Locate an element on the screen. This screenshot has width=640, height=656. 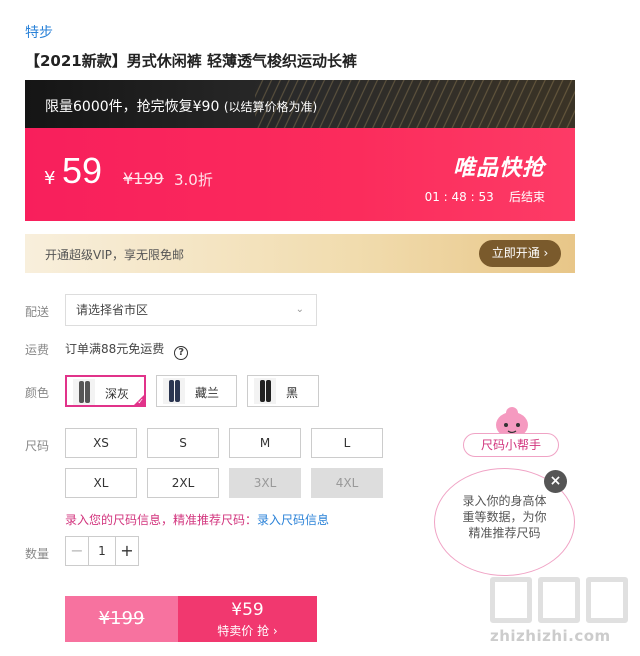
limit-note: (以结算价格为准) is located at coordinates (270, 107).